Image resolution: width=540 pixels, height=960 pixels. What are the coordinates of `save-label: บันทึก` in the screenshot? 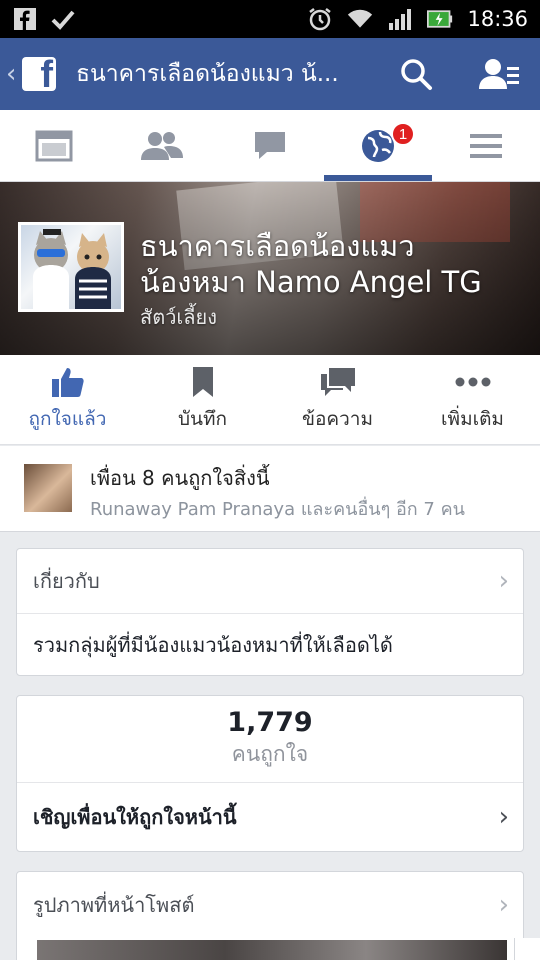 It's located at (202, 418).